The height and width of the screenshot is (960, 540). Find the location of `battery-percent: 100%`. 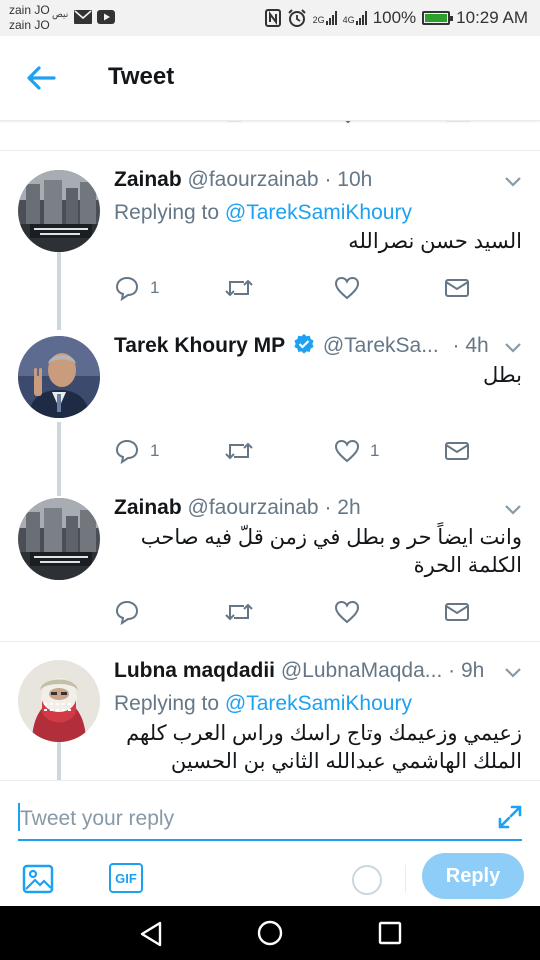

battery-percent: 100% is located at coordinates (394, 17).